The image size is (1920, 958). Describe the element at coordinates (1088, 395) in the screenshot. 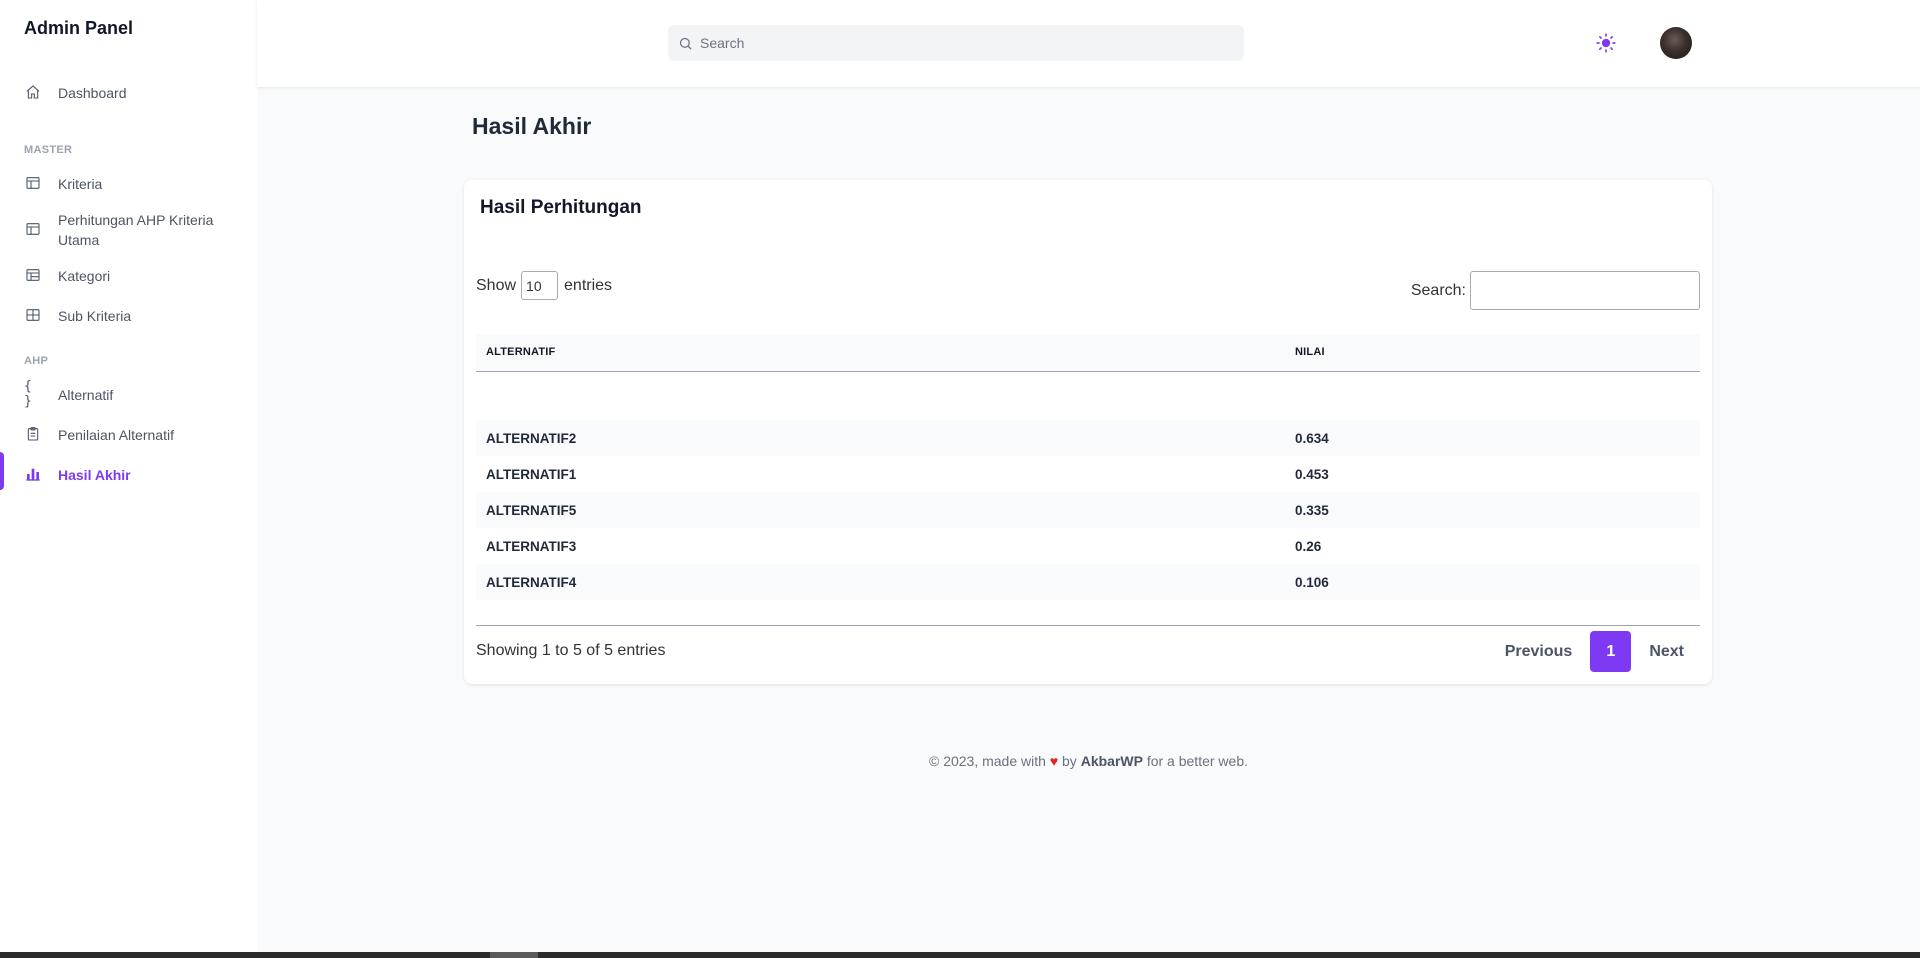

I see `table-spacer-row` at that location.